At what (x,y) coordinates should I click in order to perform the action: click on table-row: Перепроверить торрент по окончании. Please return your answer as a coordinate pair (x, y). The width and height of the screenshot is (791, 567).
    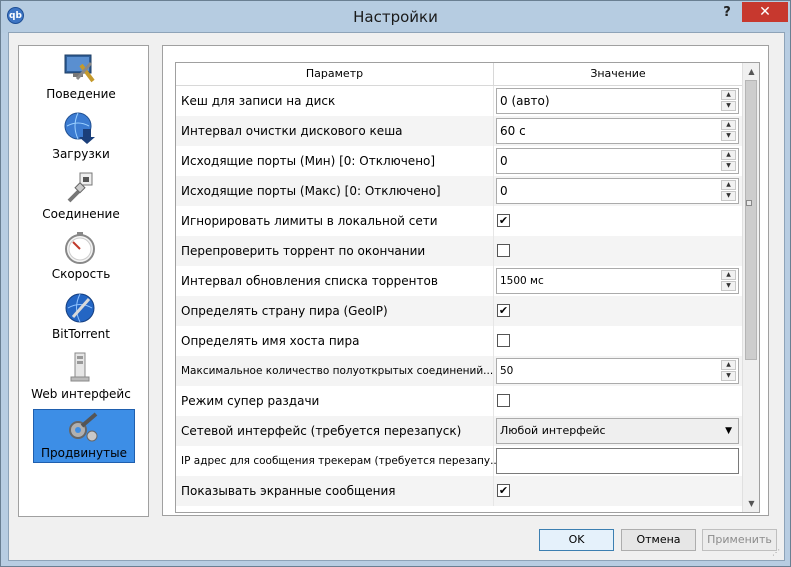
    Looking at the image, I should click on (459, 251).